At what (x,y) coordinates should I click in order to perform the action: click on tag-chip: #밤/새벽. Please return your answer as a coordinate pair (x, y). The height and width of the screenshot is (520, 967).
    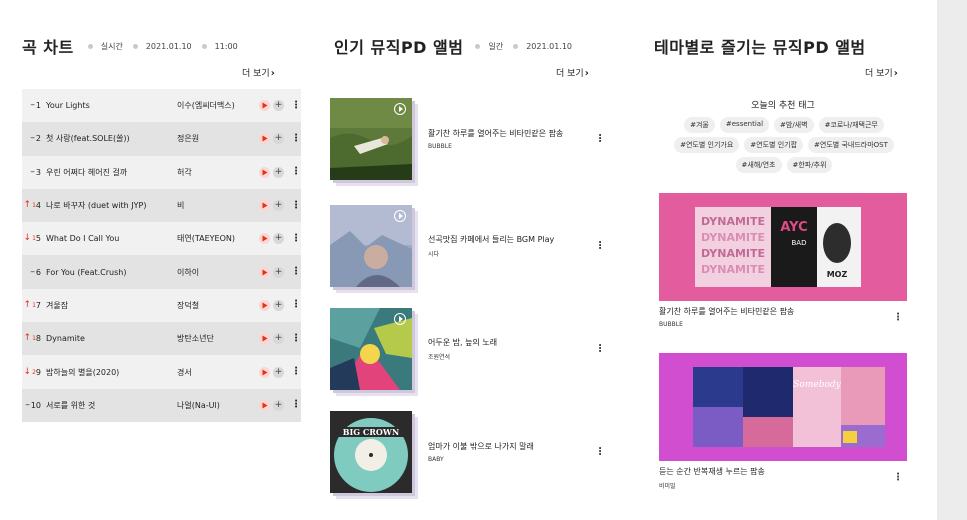
    Looking at the image, I should click on (794, 125).